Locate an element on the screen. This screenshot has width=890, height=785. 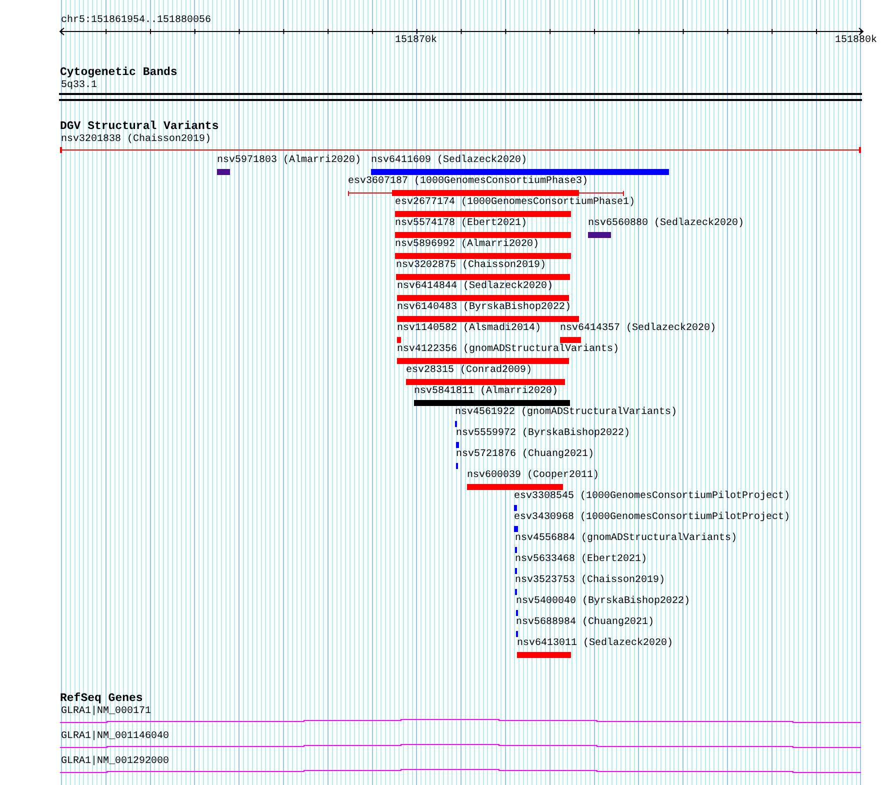
variant-label: nsv3202875 (Chaisson2019) is located at coordinates (471, 266).